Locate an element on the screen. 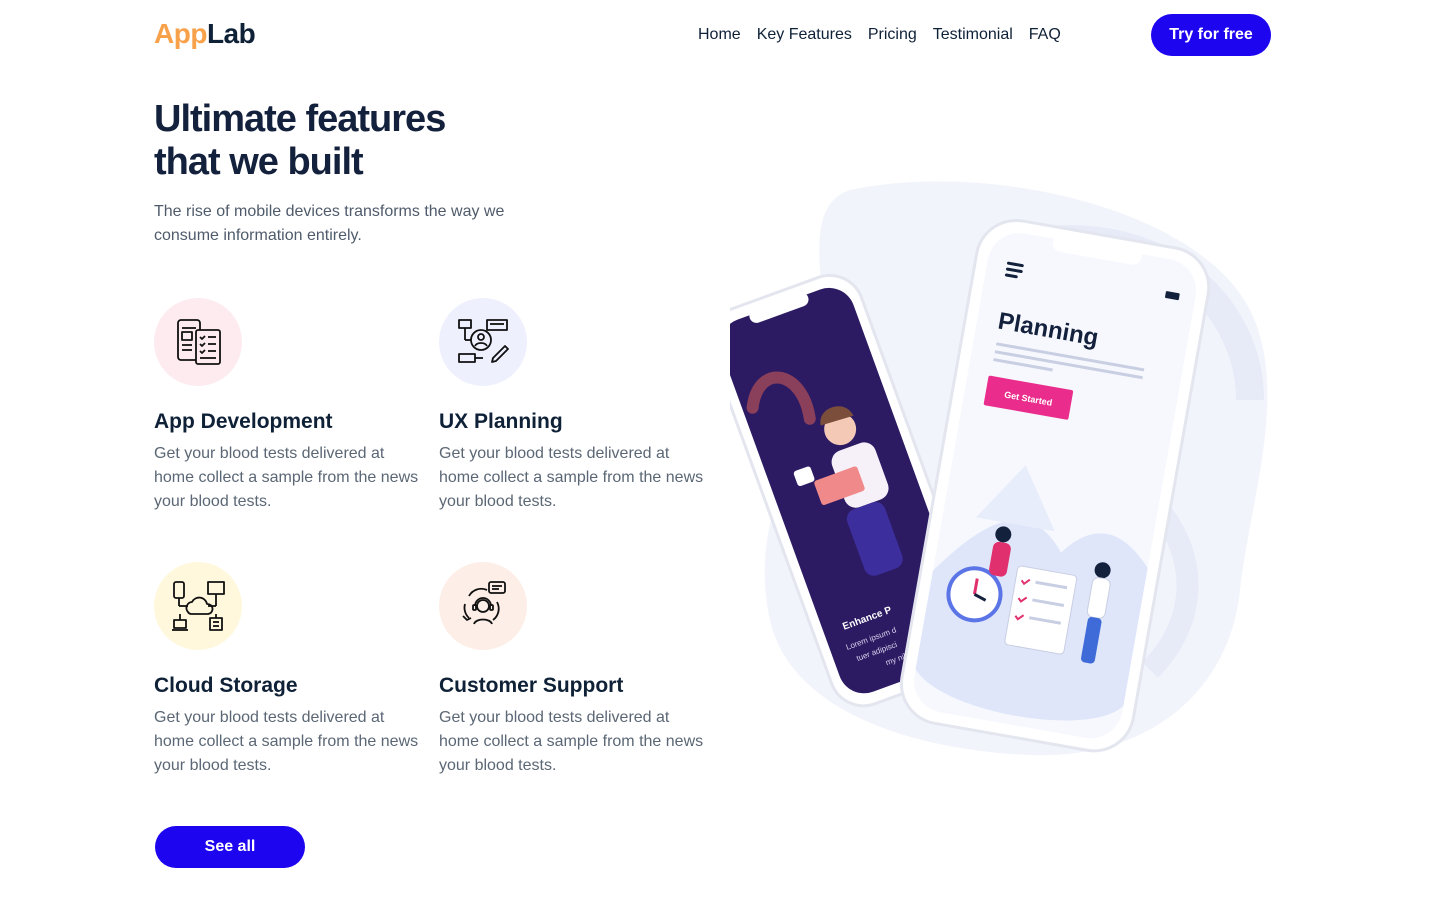  title-line-1: Ultimate features is located at coordinates (300, 119).